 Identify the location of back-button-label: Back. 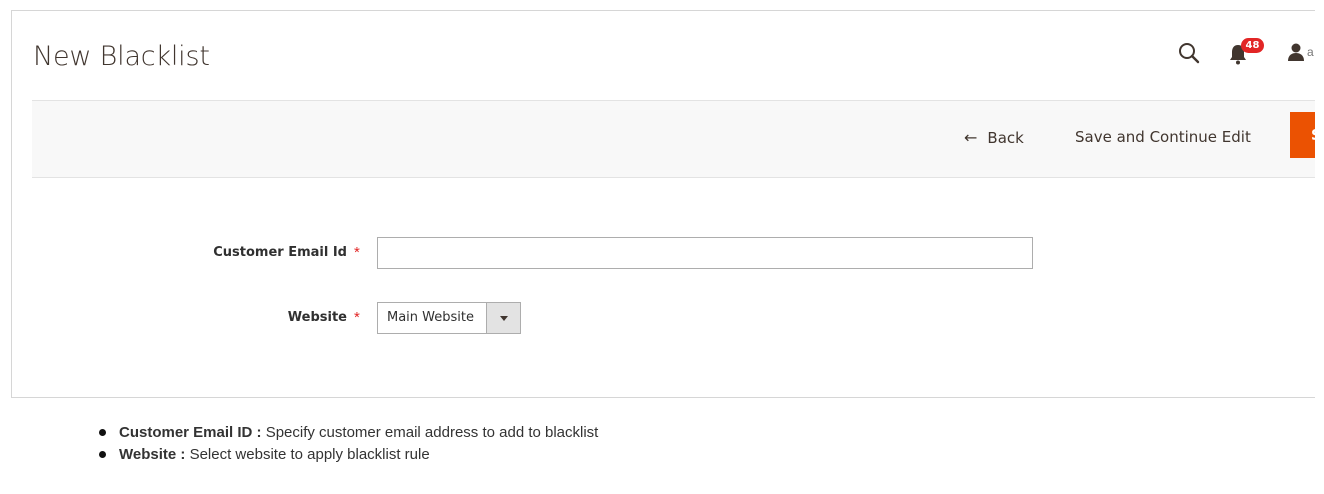
(1005, 138).